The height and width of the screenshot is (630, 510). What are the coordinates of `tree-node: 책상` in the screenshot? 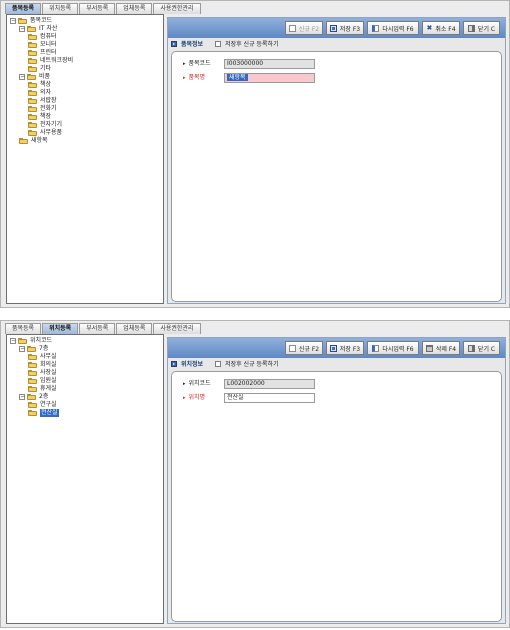 It's located at (39, 85).